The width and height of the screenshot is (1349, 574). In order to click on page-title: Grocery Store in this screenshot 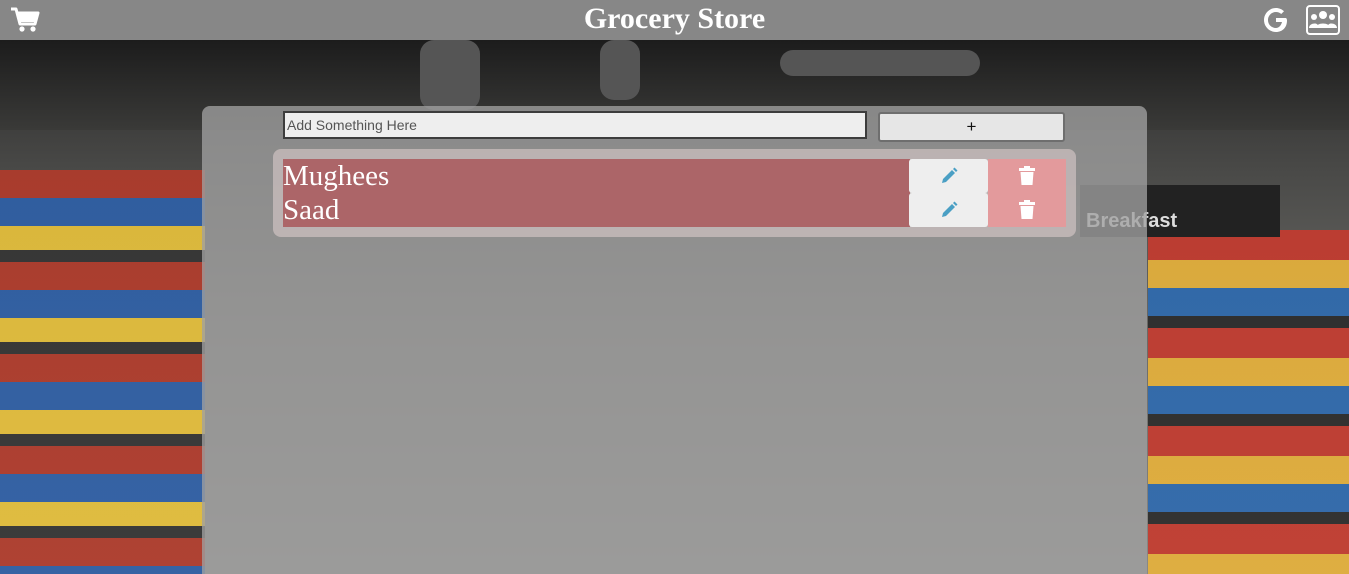, I will do `click(674, 18)`.